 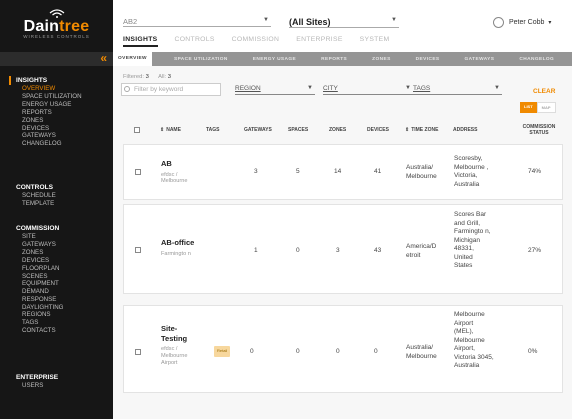 I want to click on sidebar-item-template: TEMPLATE, so click(x=56, y=204).